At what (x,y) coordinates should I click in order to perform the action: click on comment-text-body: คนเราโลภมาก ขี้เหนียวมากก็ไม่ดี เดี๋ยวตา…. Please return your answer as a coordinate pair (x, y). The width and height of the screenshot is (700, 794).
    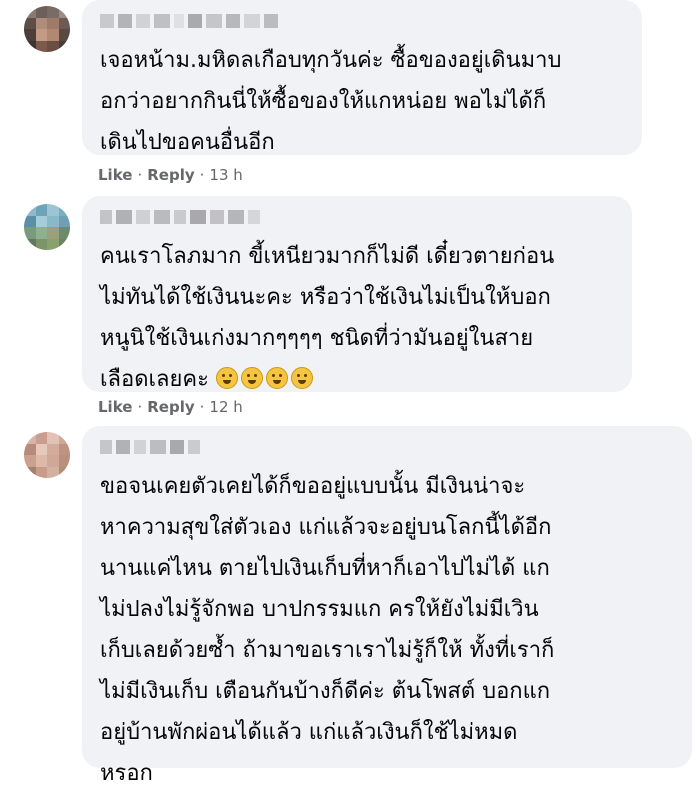
    Looking at the image, I should click on (327, 318).